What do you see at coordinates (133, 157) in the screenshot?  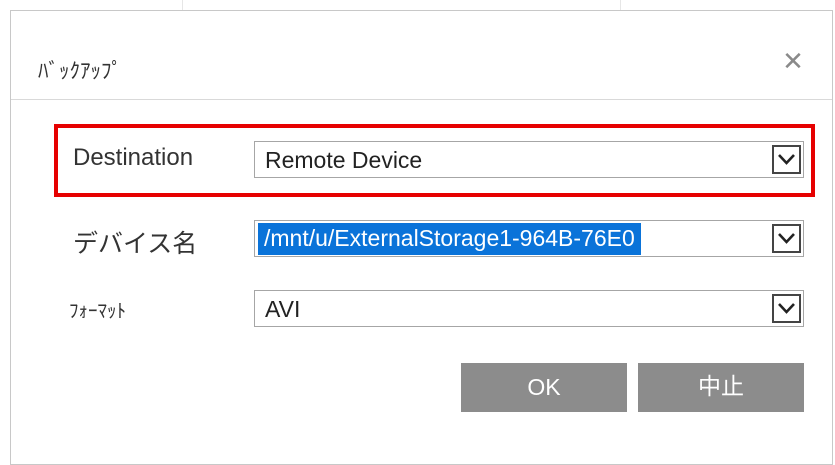 I see `destination-label: Destination` at bounding box center [133, 157].